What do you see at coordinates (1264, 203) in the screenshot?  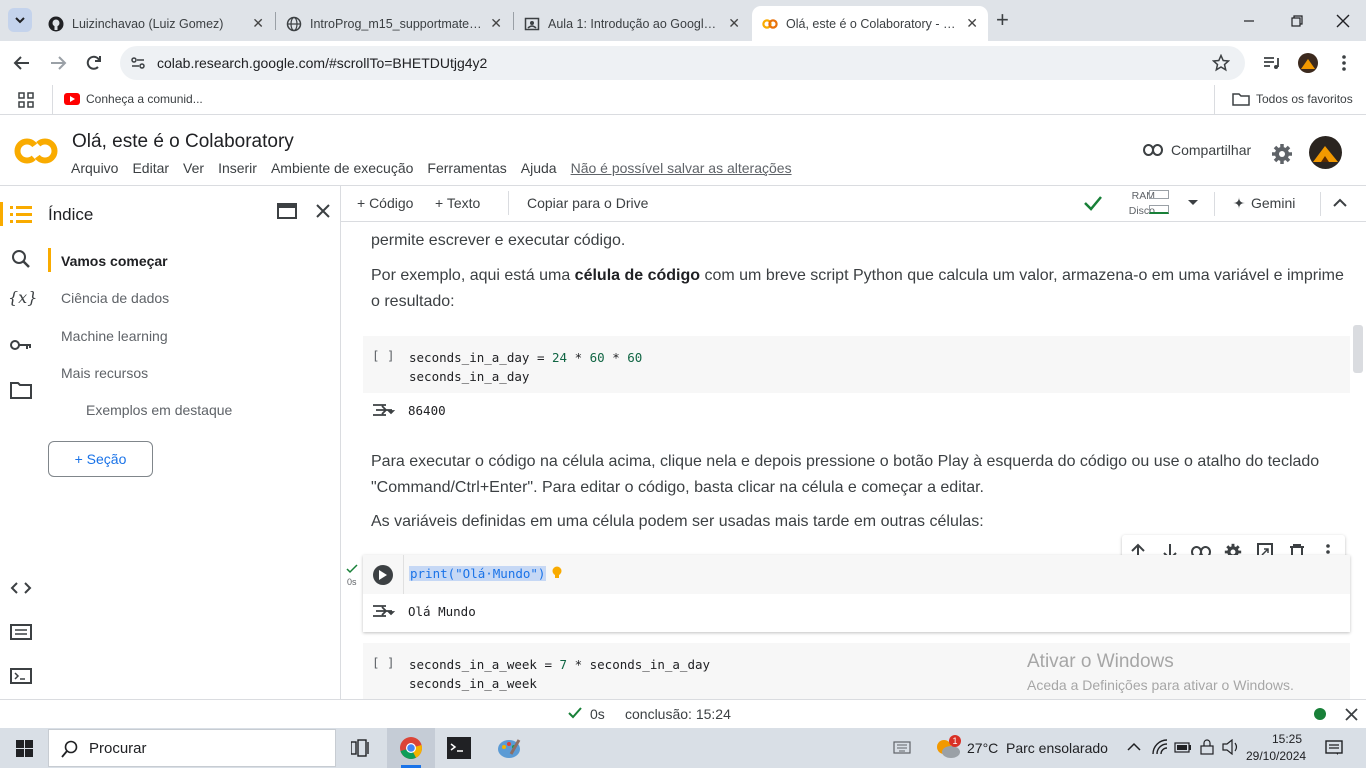 I see `gemini-button: Gemini` at bounding box center [1264, 203].